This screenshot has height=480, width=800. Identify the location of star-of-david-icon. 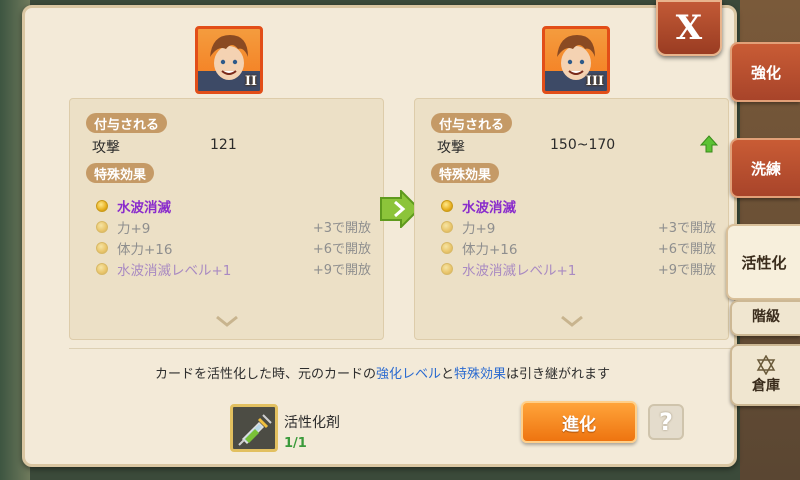
(766, 365).